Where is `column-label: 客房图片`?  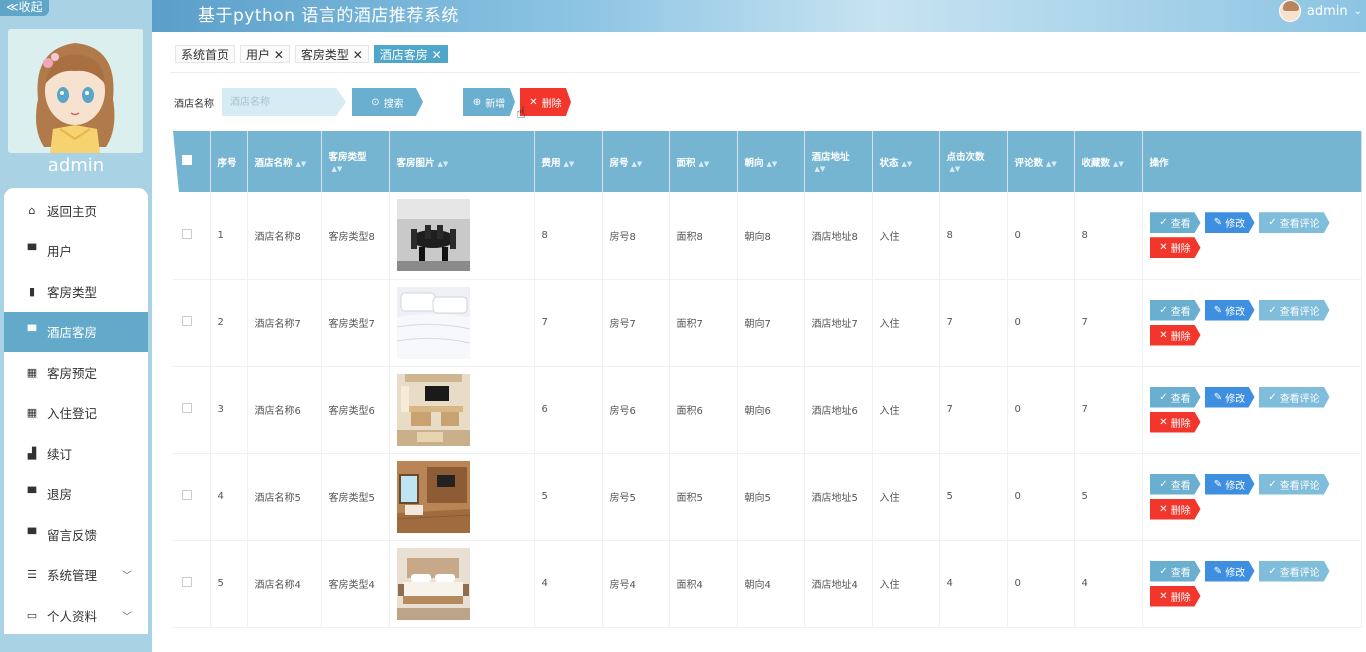
column-label: 客房图片 is located at coordinates (415, 163).